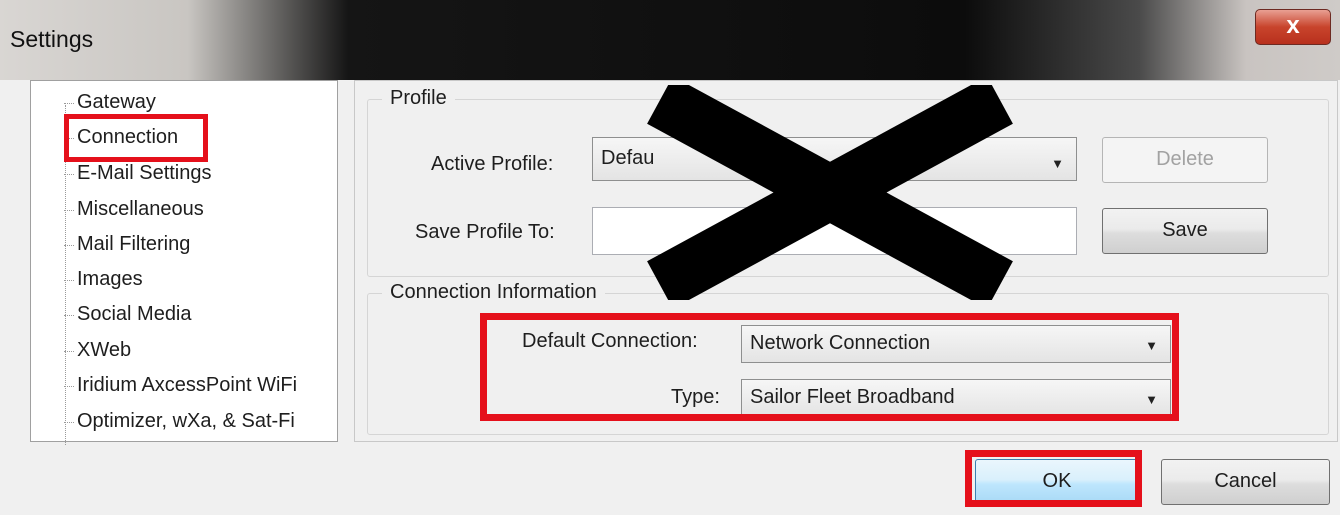 The image size is (1340, 515). What do you see at coordinates (128, 314) in the screenshot?
I see `tree-item-social-media: Social Media` at bounding box center [128, 314].